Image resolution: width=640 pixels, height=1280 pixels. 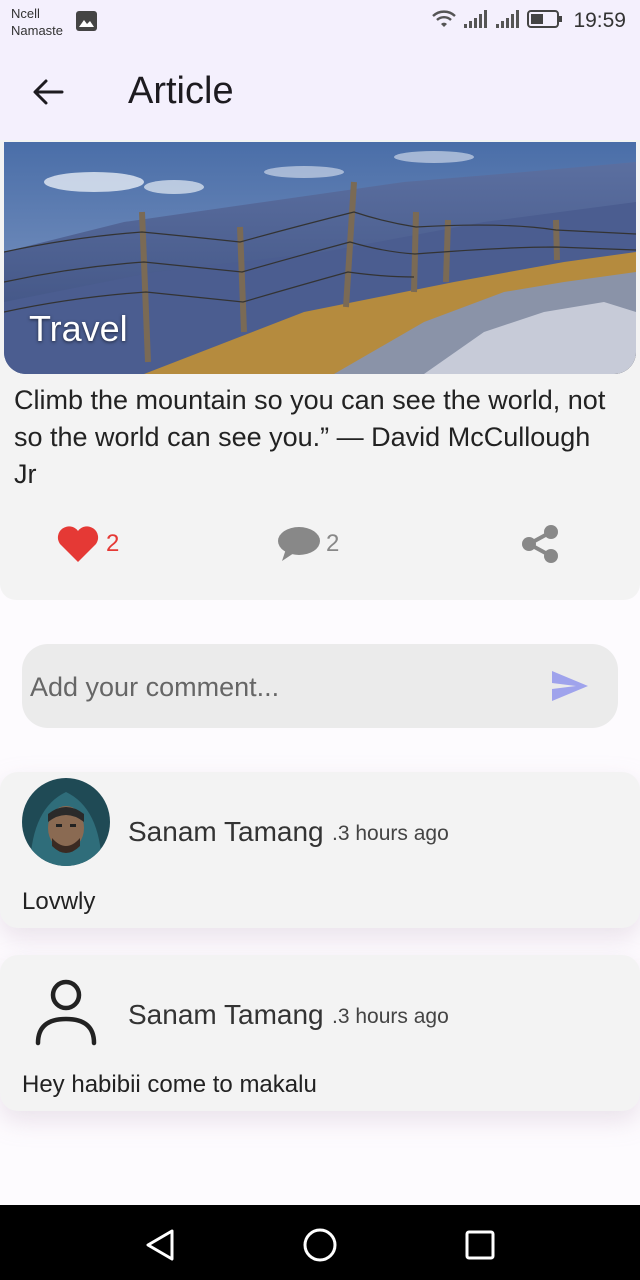 I want to click on comment-bubble-icon, so click(x=299, y=544).